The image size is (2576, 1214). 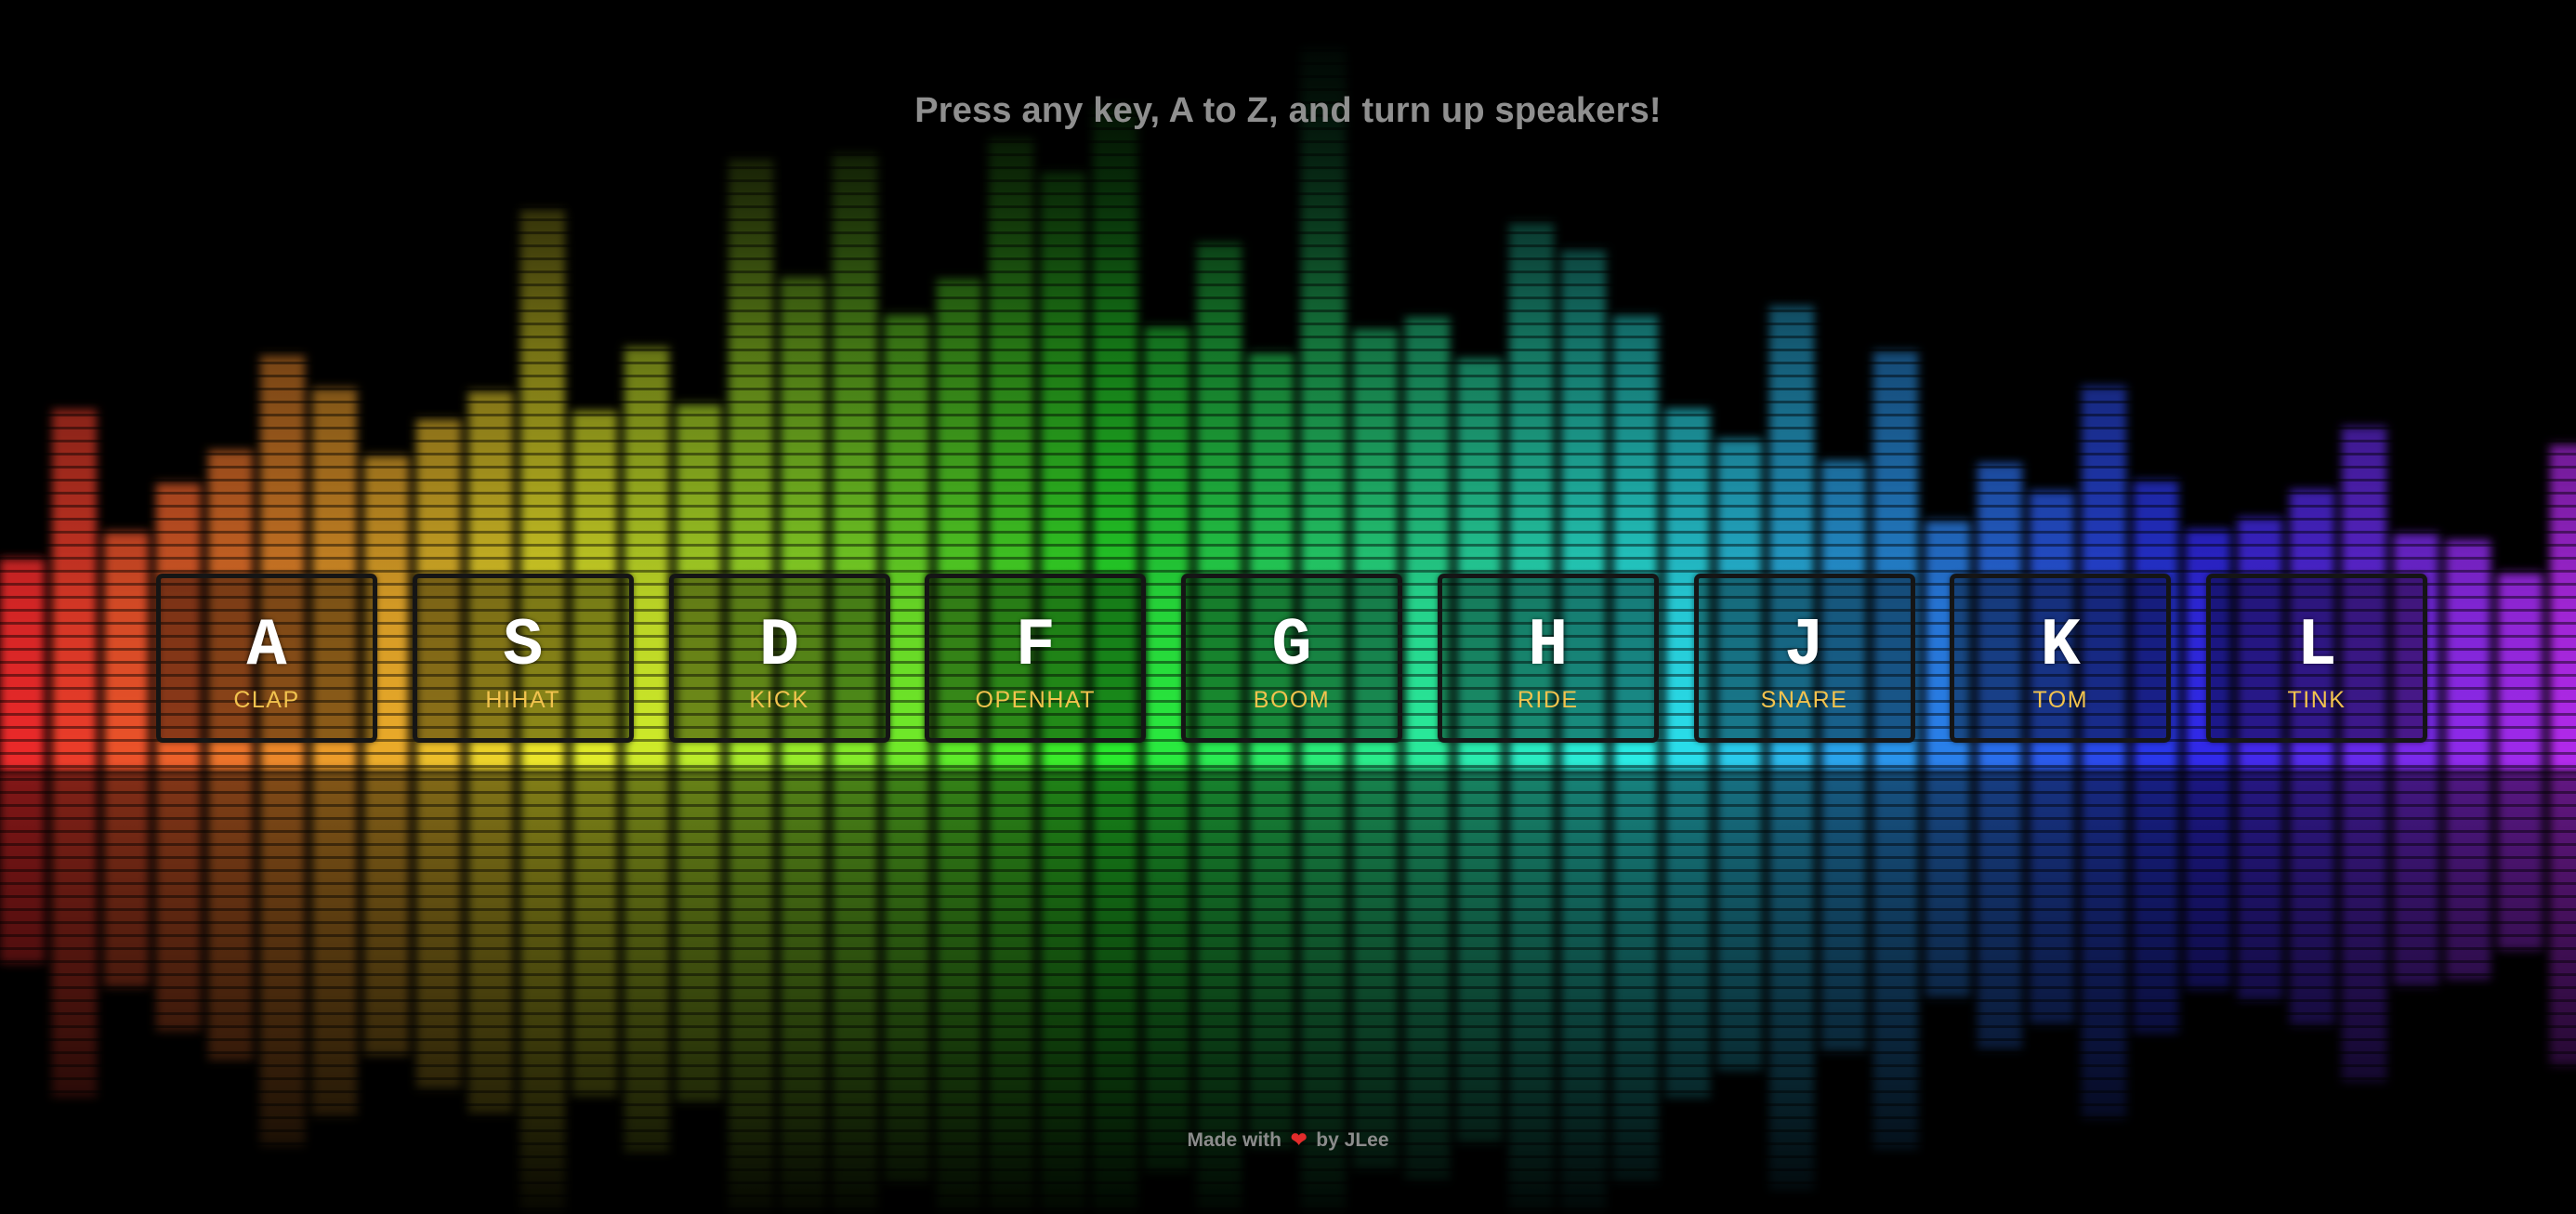 I want to click on key-sound-label: CLAP, so click(x=266, y=700).